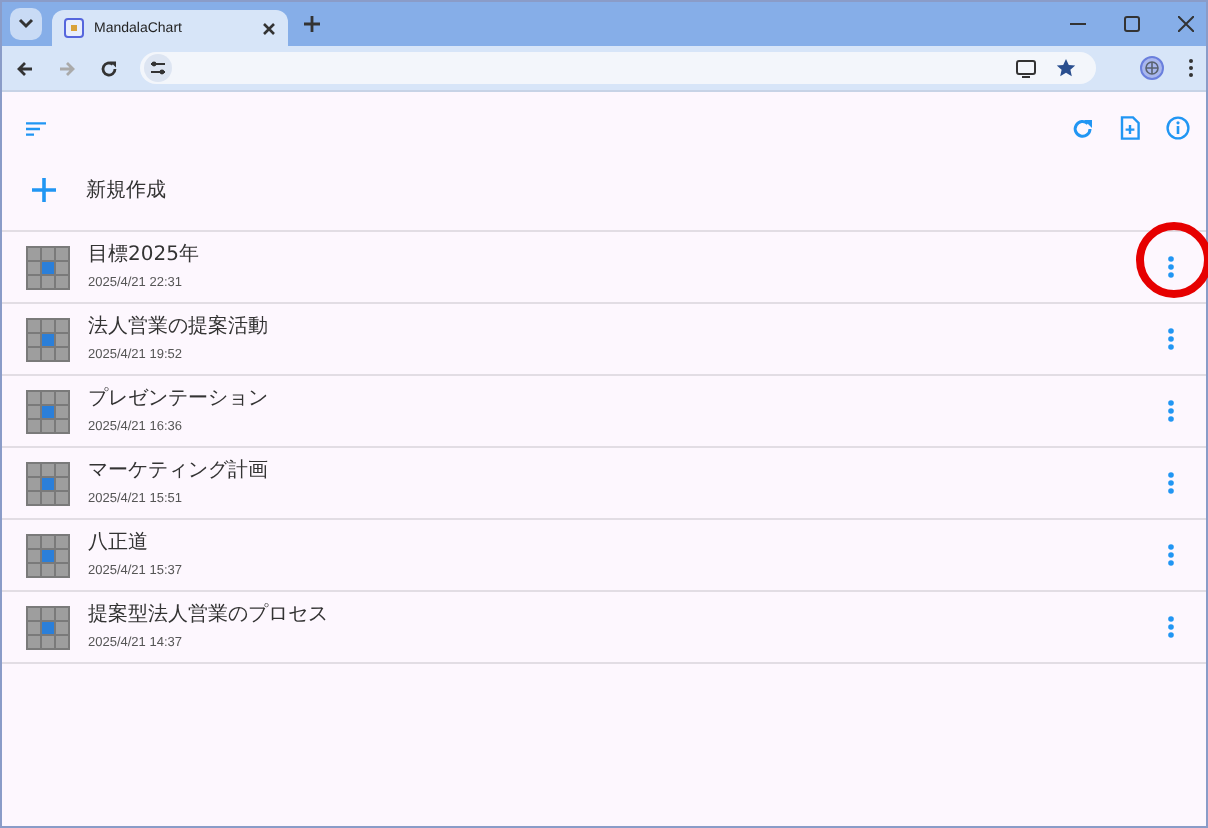 This screenshot has height=828, width=1208. I want to click on chevron-down-icon, so click(26, 24).